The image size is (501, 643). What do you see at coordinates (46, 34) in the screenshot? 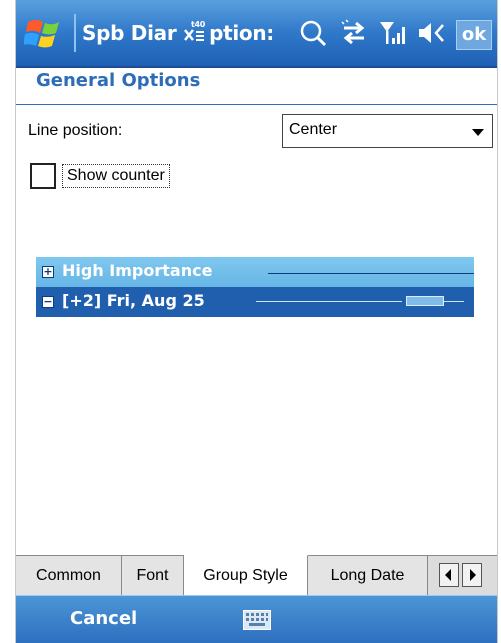
I see `windows-start-icon` at bounding box center [46, 34].